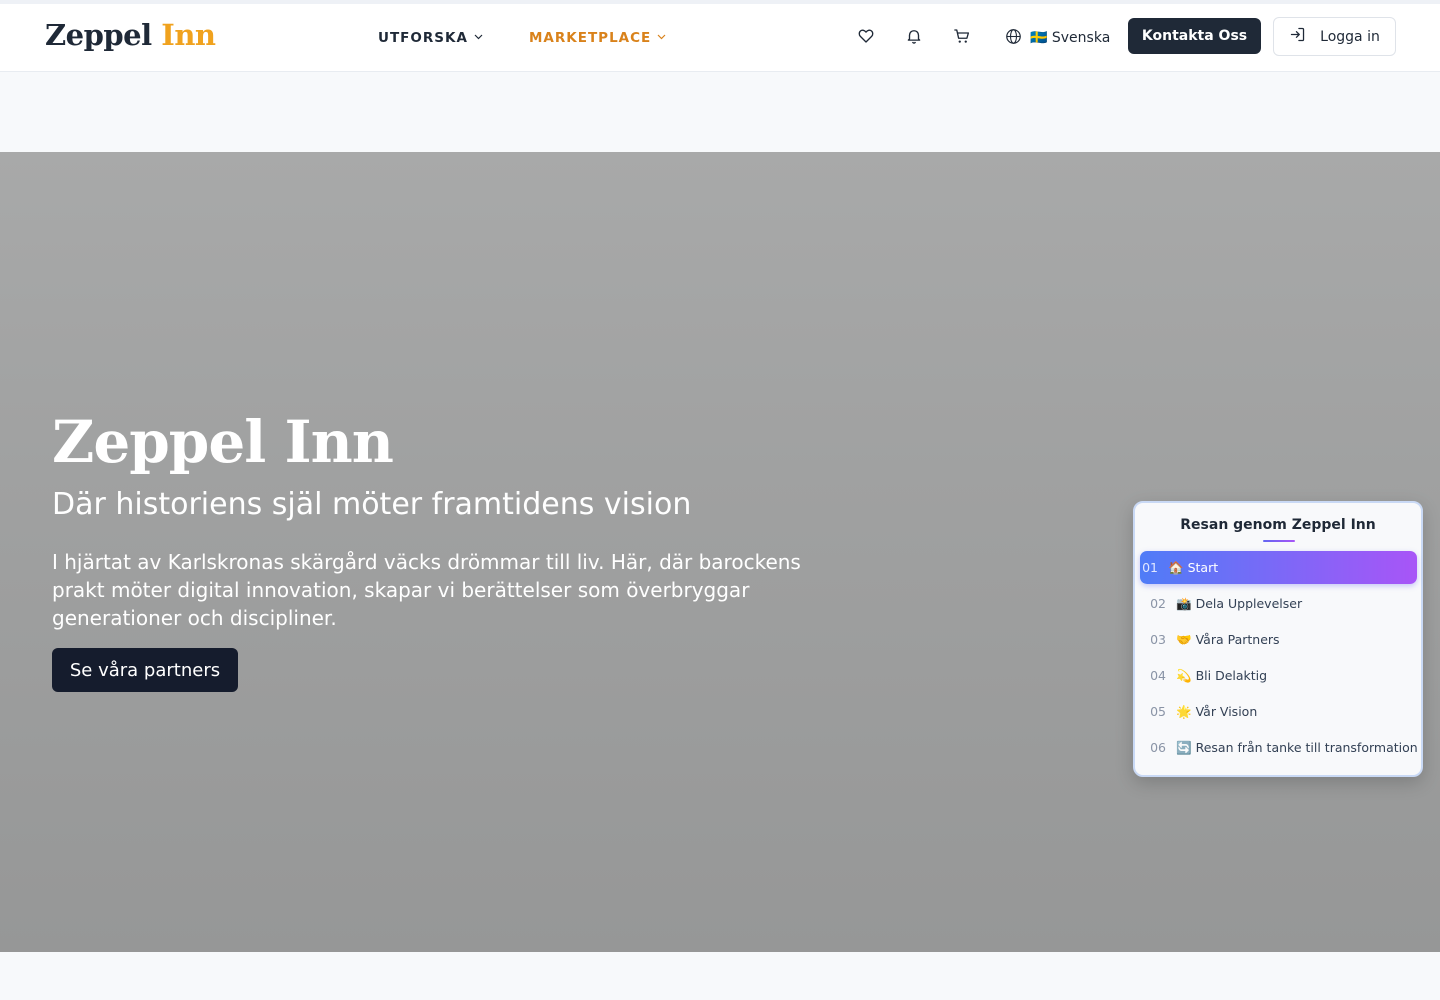 The height and width of the screenshot is (1000, 1440). I want to click on cart-button, so click(962, 38).